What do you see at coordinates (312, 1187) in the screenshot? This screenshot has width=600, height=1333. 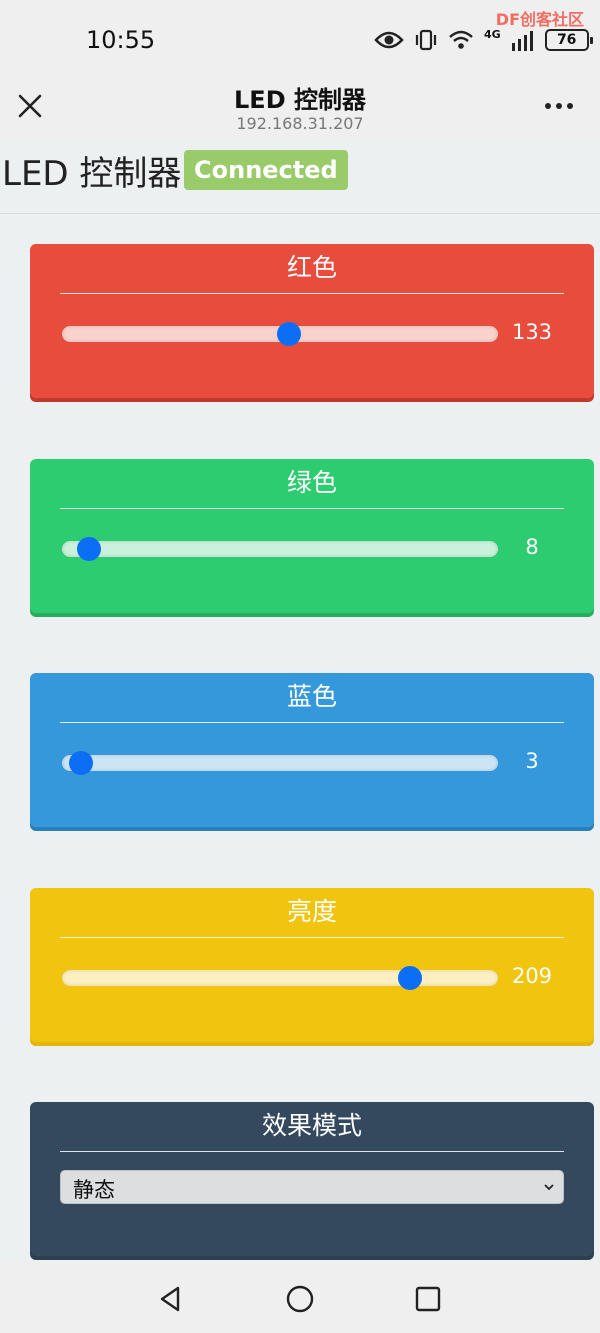 I see `effect-mode-select: 静态` at bounding box center [312, 1187].